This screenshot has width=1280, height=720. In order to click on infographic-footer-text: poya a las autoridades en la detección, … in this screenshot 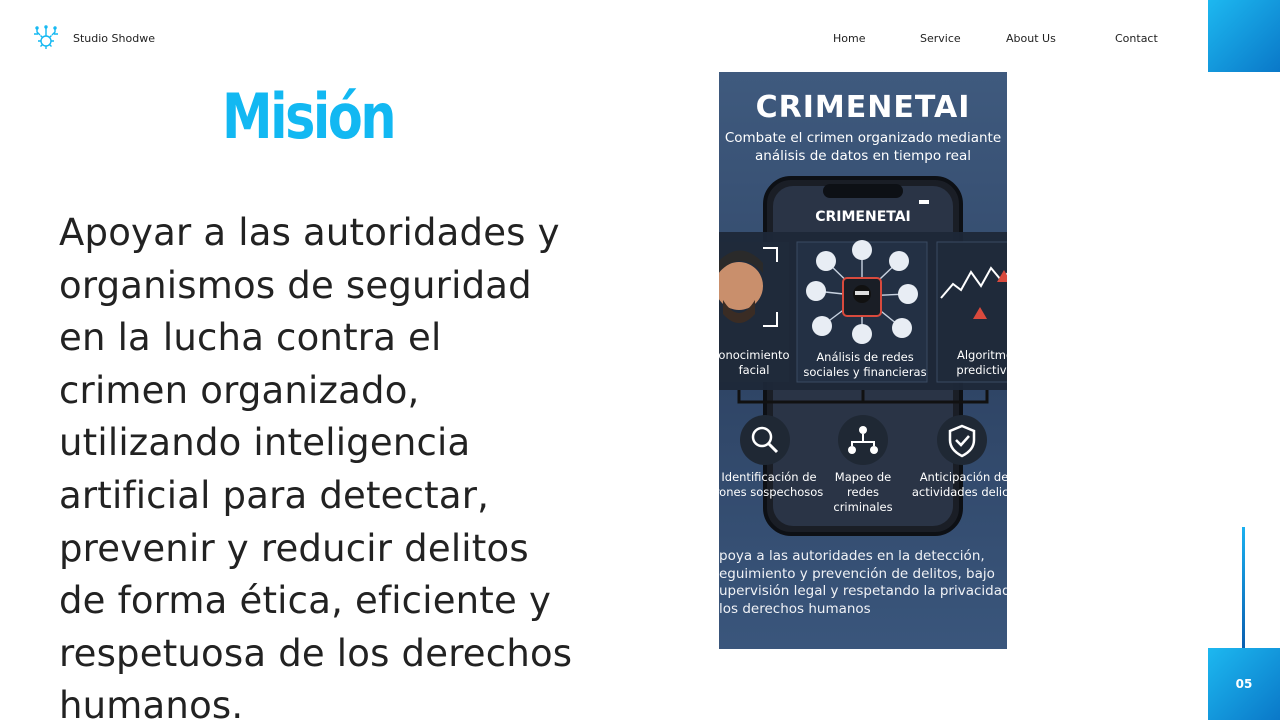, I will do `click(863, 583)`.